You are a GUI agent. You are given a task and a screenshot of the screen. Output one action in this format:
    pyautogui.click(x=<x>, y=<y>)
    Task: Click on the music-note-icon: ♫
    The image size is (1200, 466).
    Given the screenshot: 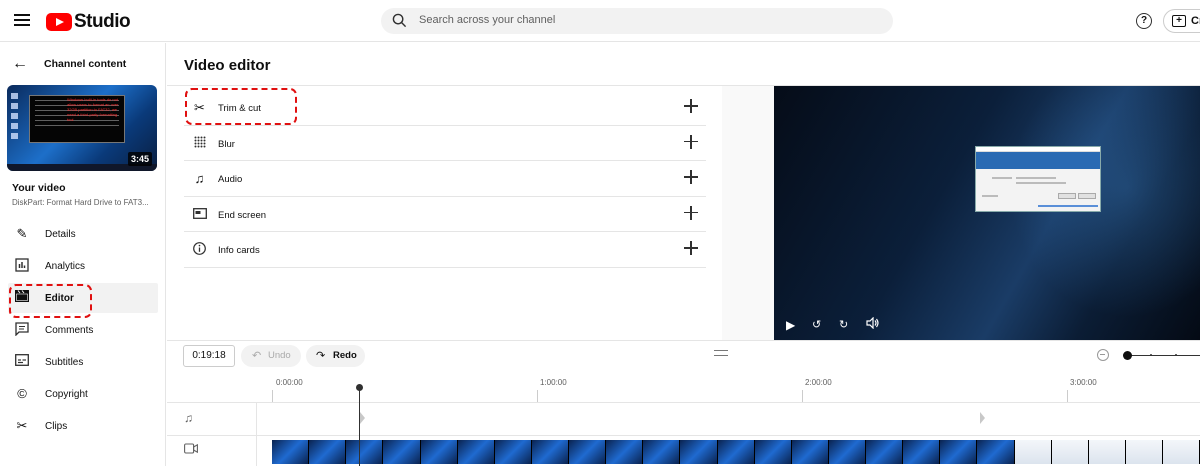 What is the action you would take?
    pyautogui.click(x=199, y=178)
    